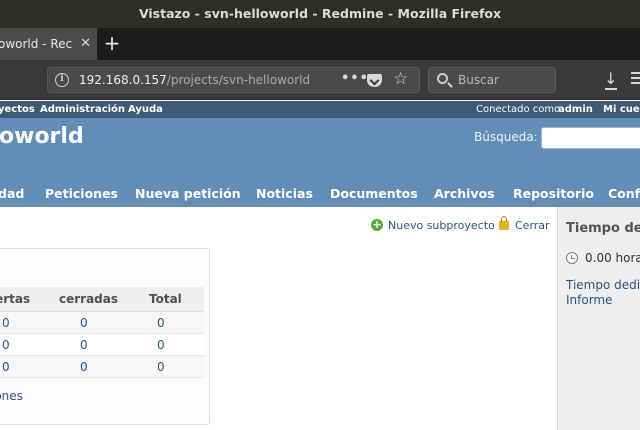 The image size is (640, 430). What do you see at coordinates (112, 44) in the screenshot?
I see `new-tab-button: +` at bounding box center [112, 44].